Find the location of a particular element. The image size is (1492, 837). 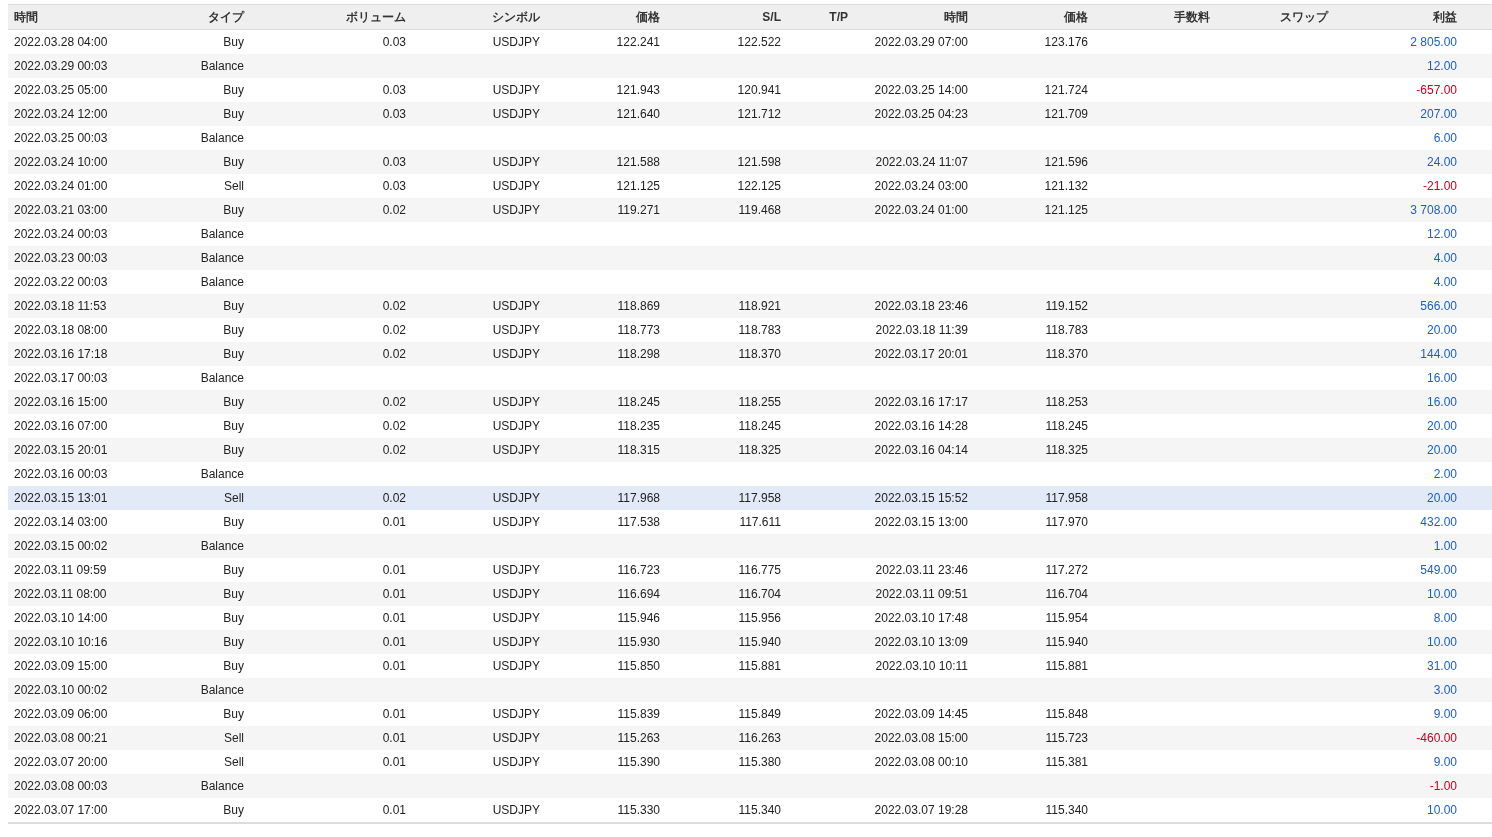

table-row: 2022.03.29 00:03 Balance 12.00 is located at coordinates (750, 66).